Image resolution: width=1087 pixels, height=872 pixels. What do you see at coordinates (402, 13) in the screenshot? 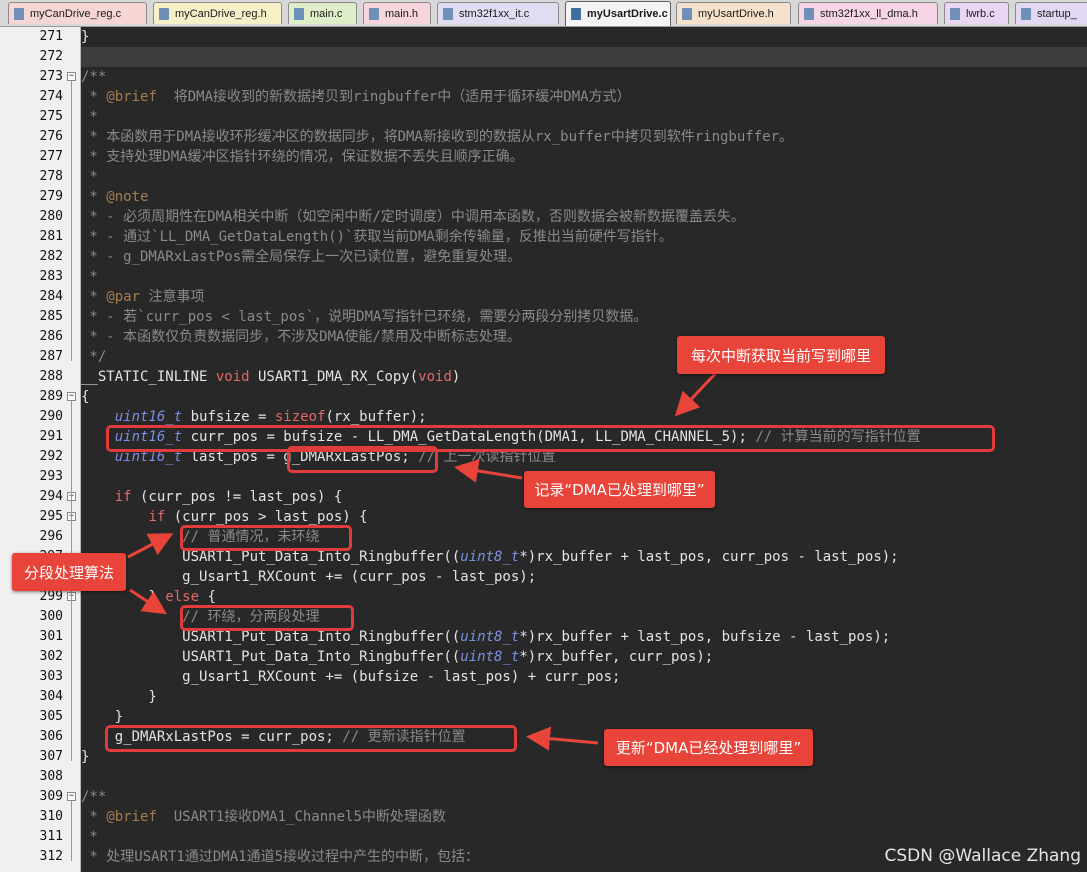
I see `tab-label: main.h` at bounding box center [402, 13].